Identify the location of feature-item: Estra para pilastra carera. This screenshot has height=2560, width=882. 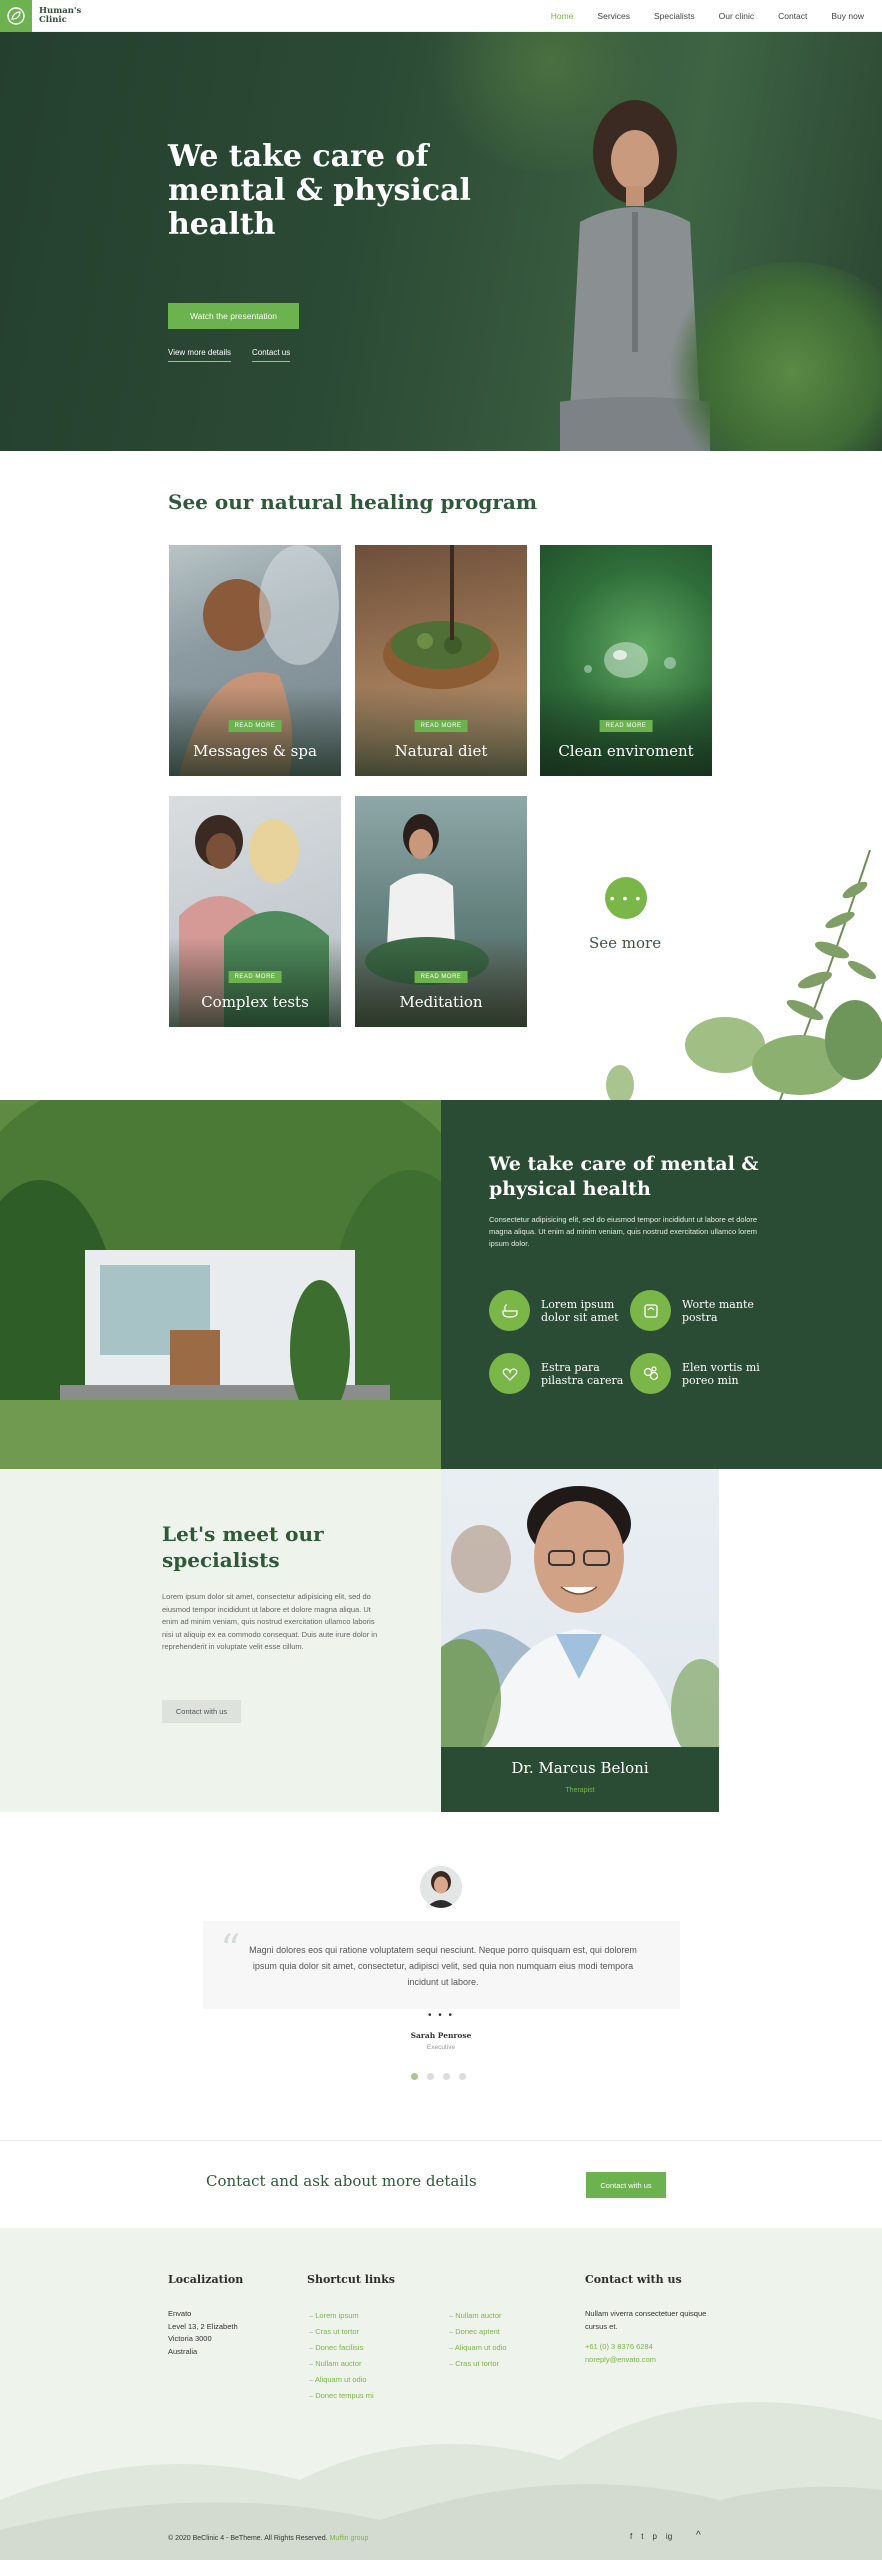
(560, 1373).